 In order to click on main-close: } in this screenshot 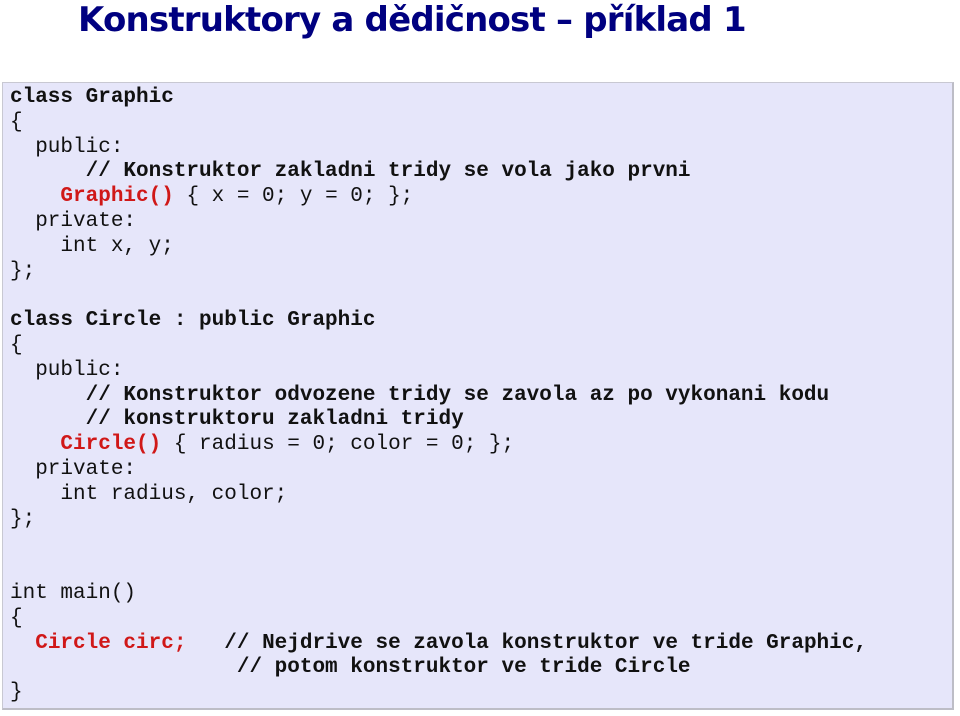, I will do `click(16, 693)`.